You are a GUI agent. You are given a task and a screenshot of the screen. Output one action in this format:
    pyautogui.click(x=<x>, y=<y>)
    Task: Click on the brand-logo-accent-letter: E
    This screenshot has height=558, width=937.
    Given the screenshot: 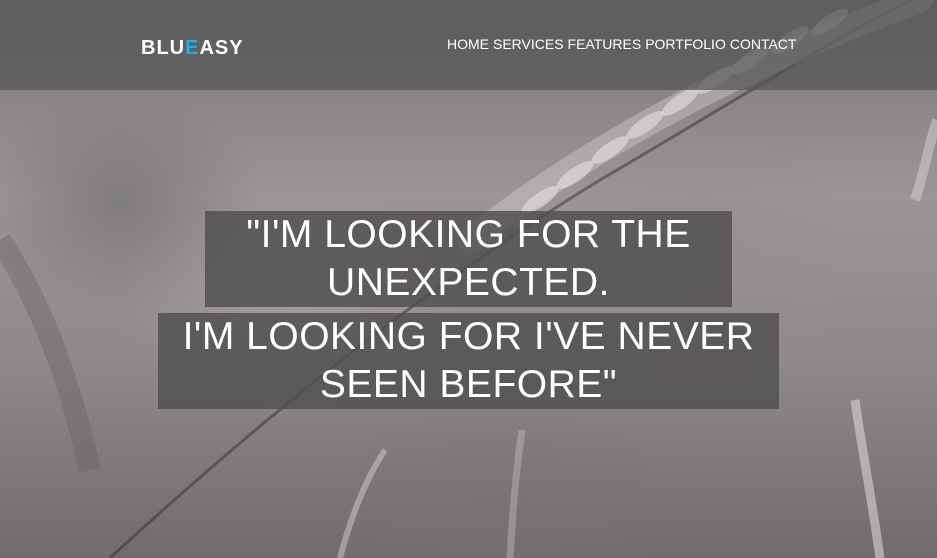 What is the action you would take?
    pyautogui.click(x=192, y=48)
    